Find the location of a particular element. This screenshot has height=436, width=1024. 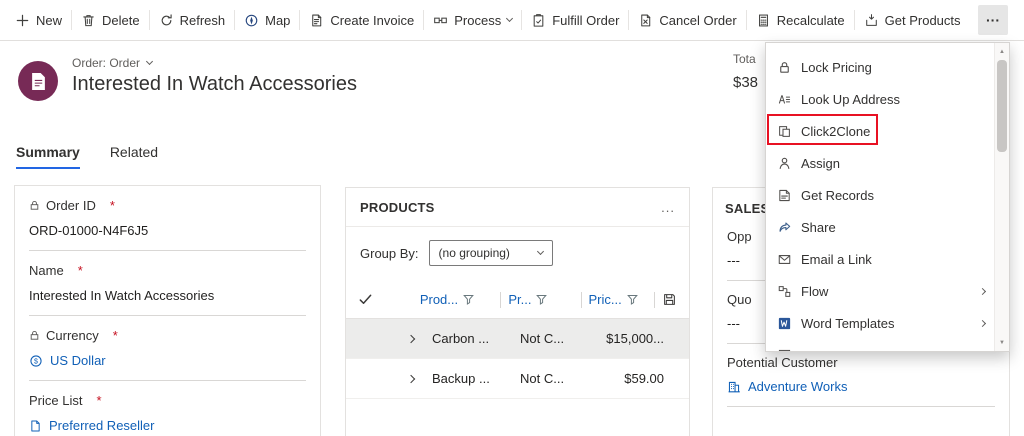

potential-customer-field: Potential Customer Adventure Works is located at coordinates (861, 375).